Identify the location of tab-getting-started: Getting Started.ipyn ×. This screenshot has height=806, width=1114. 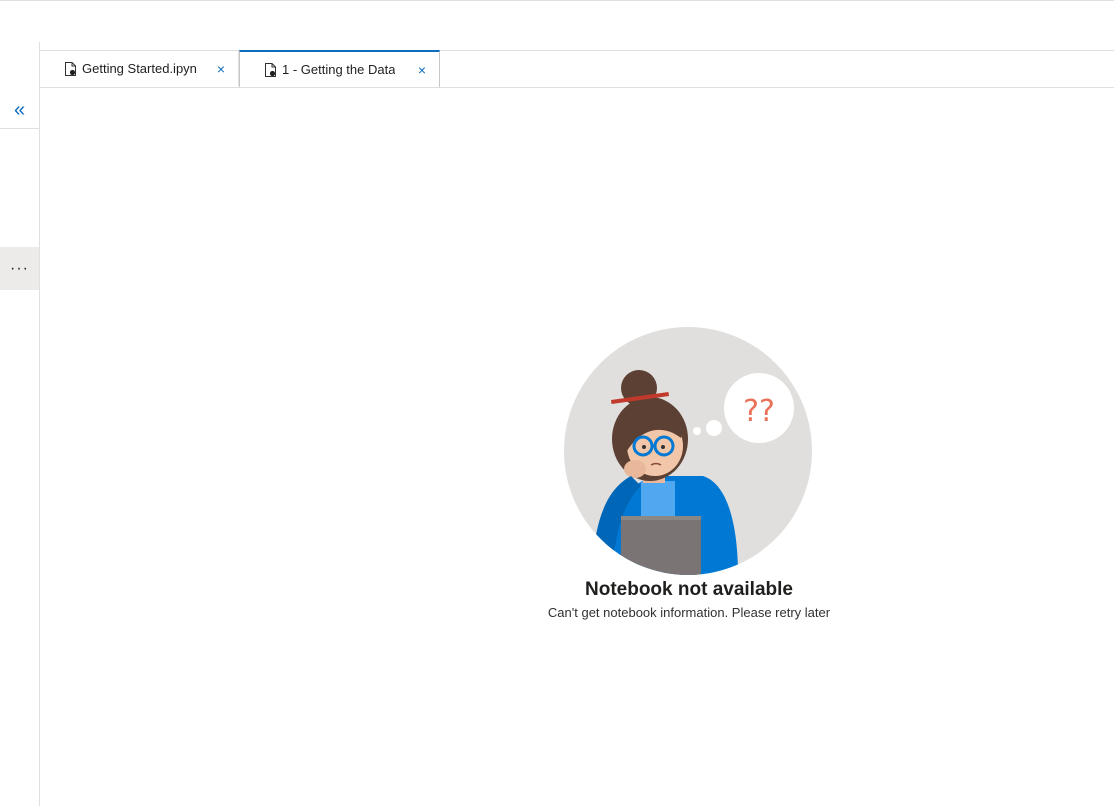
(139, 68).